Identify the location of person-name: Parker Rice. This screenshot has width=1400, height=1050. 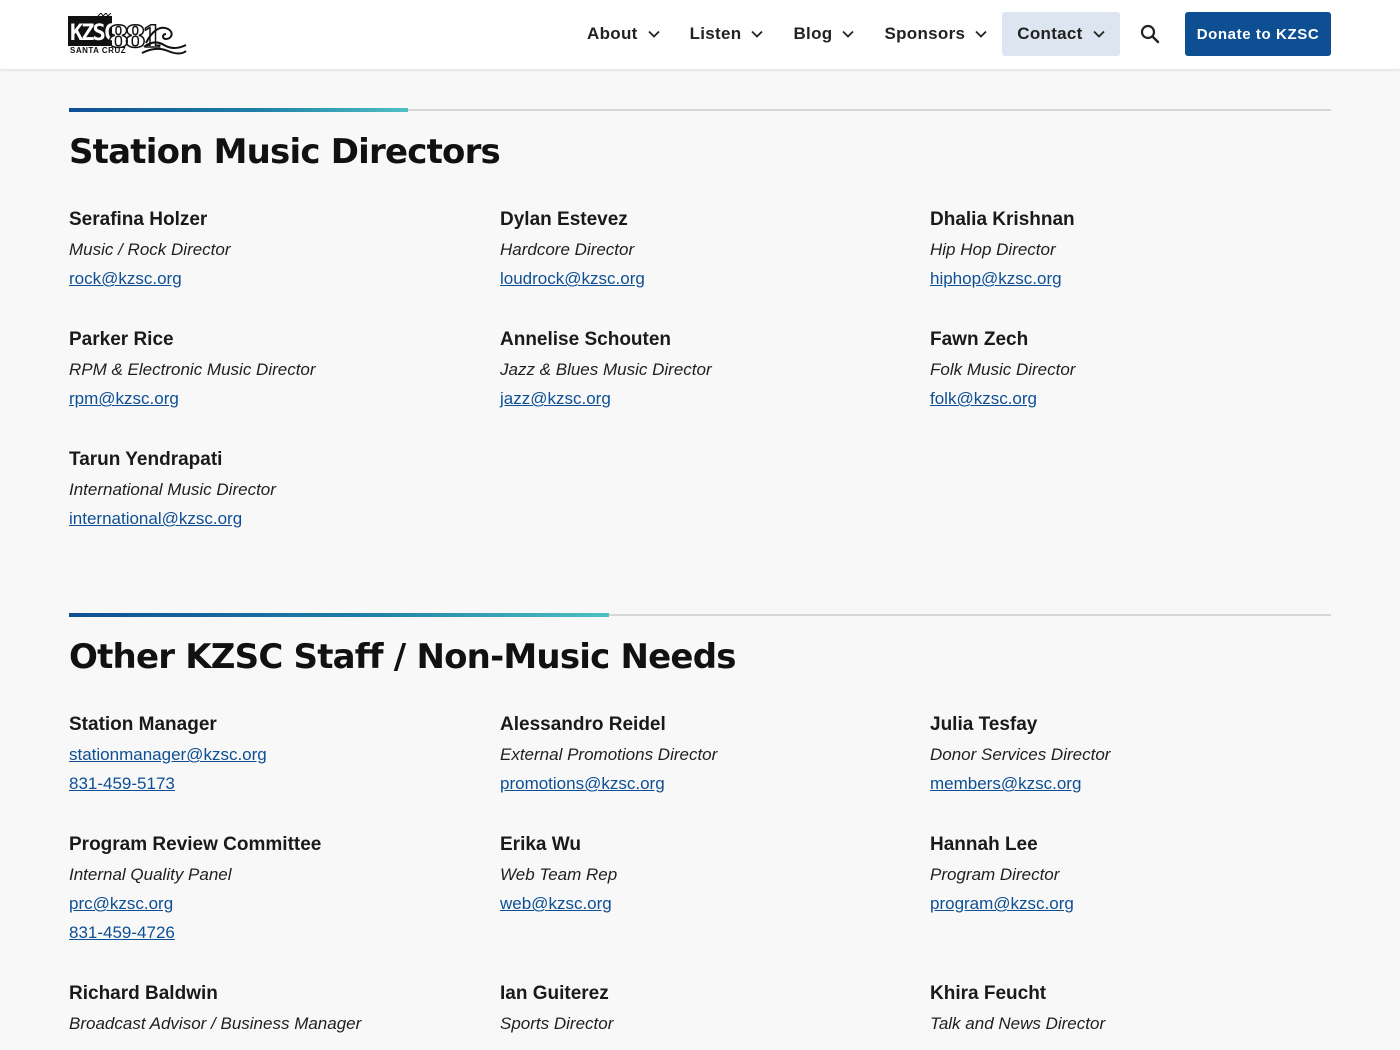
(121, 339).